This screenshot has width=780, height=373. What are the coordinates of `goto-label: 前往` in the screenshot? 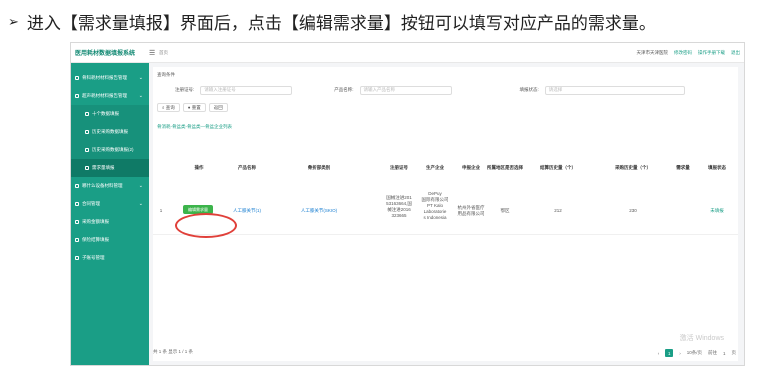 It's located at (712, 352).